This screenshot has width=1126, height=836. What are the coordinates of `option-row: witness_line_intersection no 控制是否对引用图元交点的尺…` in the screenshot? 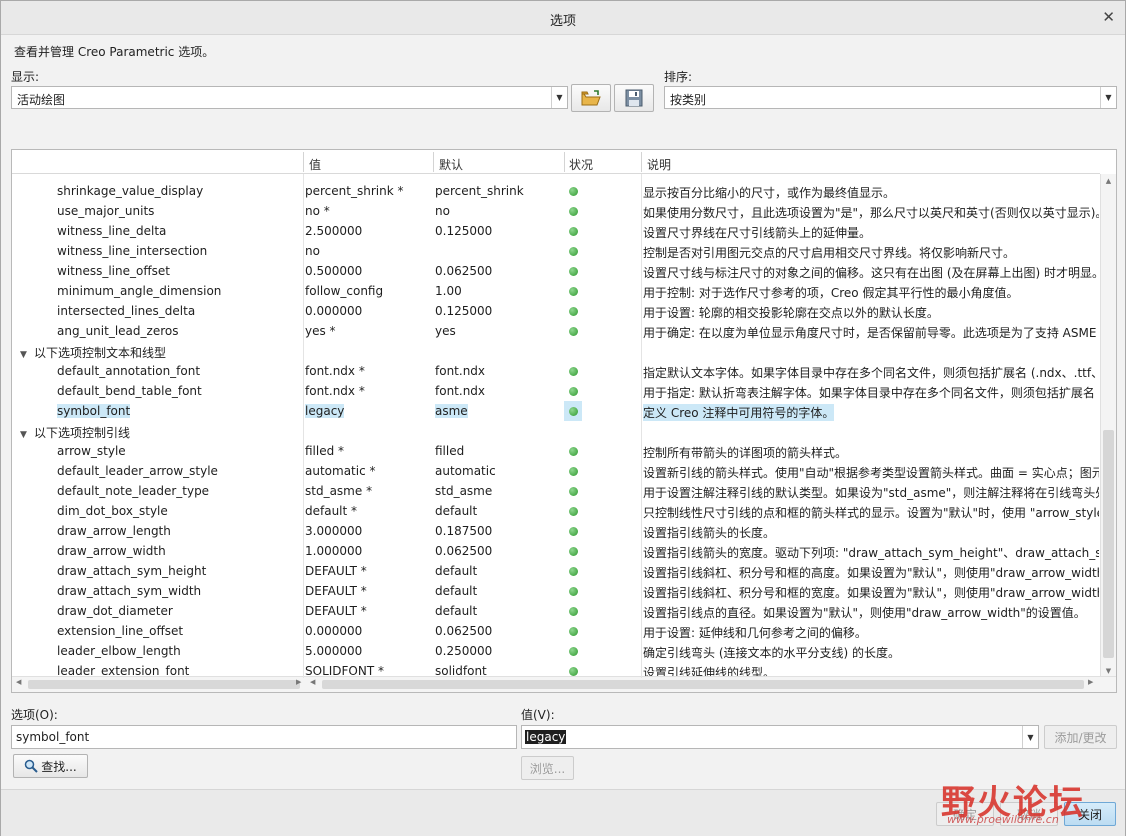 It's located at (556, 251).